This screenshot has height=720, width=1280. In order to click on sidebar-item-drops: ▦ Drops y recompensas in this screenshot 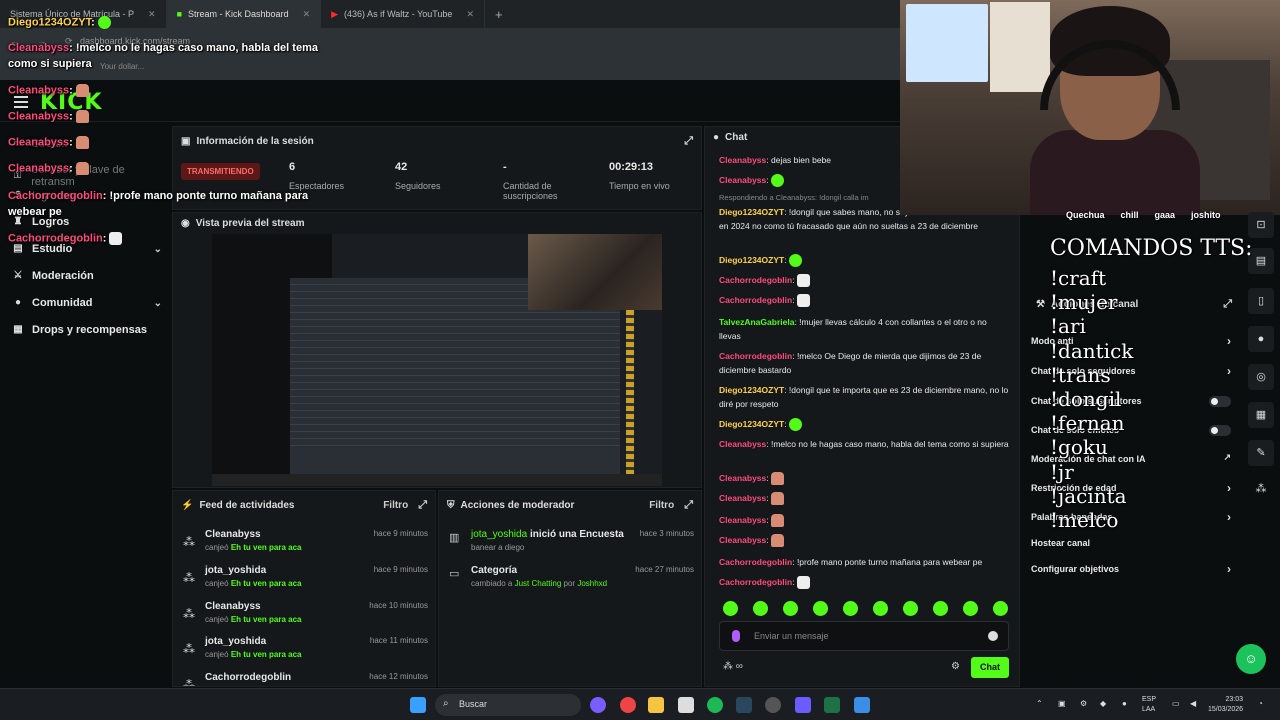, I will do `click(87, 330)`.